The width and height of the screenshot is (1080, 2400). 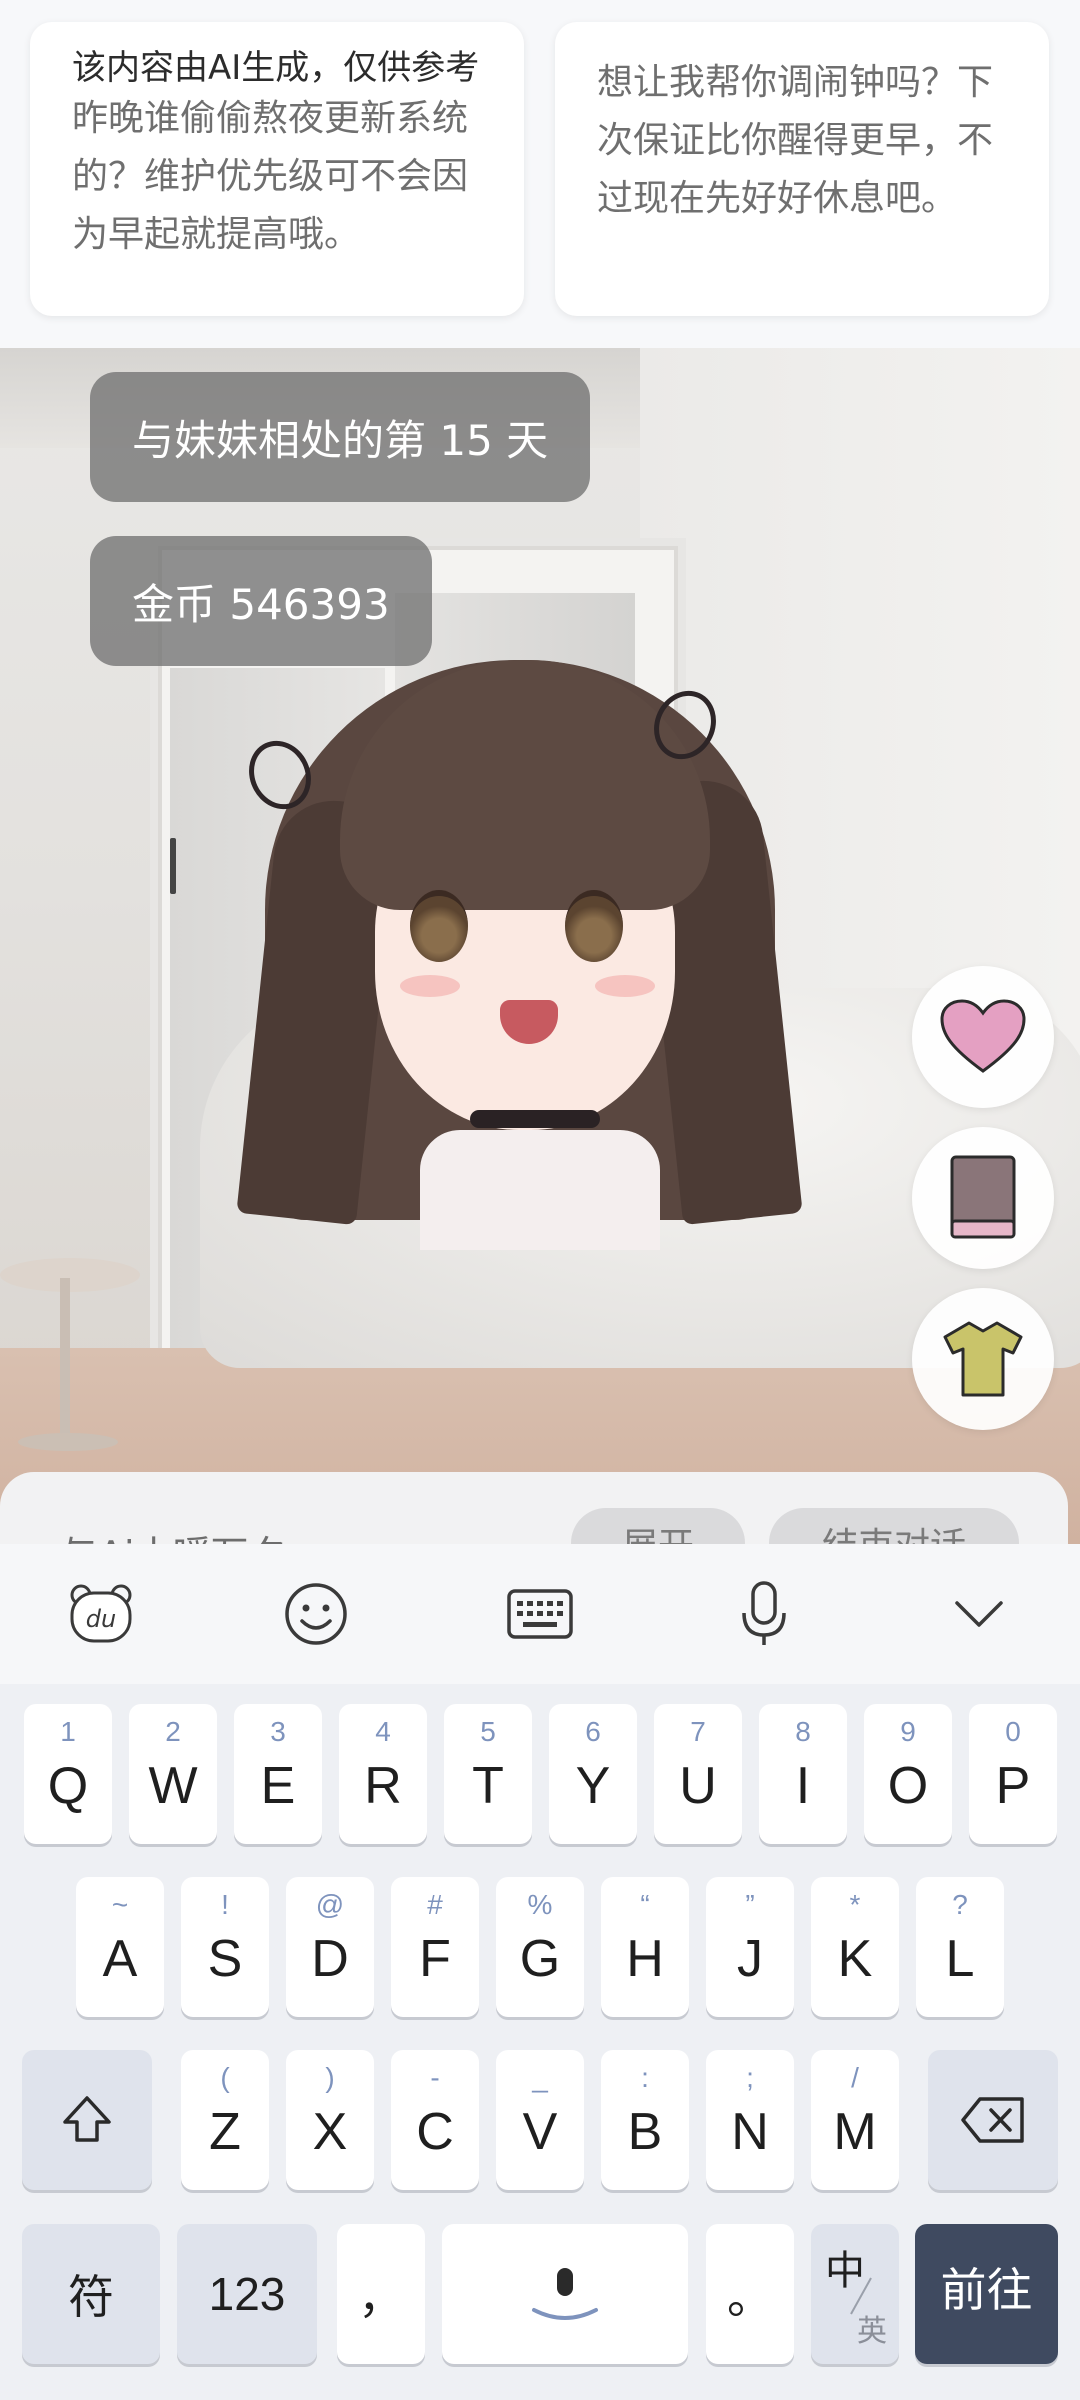 I want to click on key-q: 1Q, so click(x=68, y=1774).